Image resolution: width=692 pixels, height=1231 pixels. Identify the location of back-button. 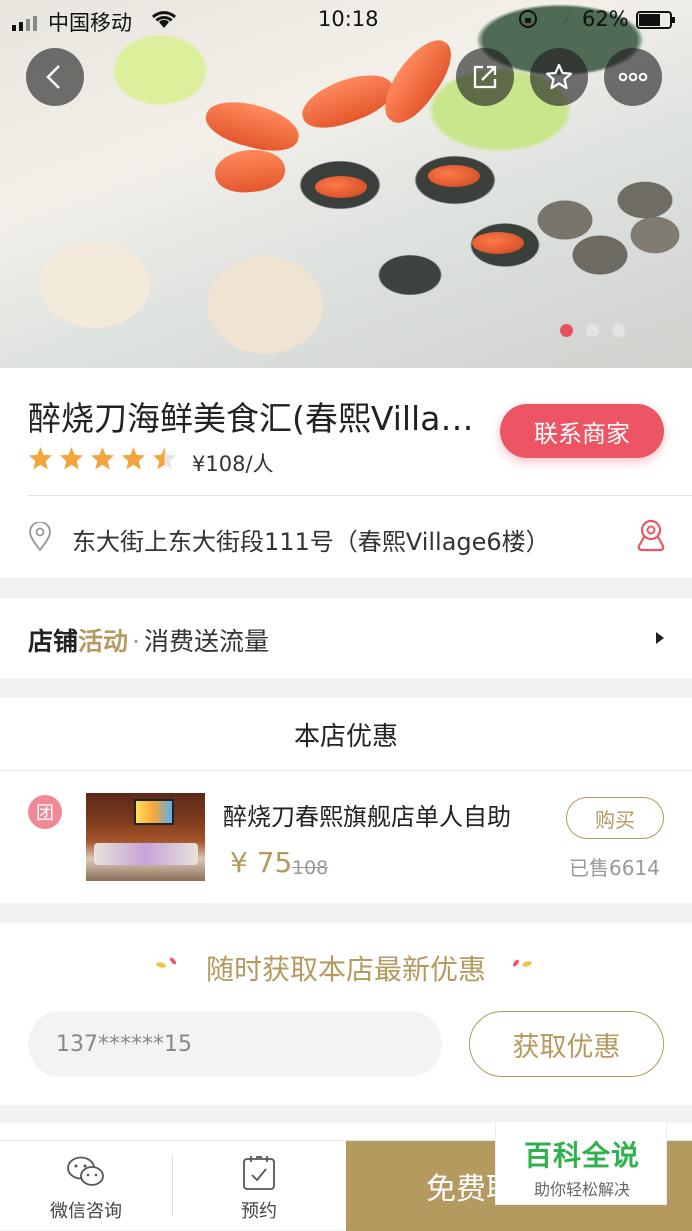
(55, 77).